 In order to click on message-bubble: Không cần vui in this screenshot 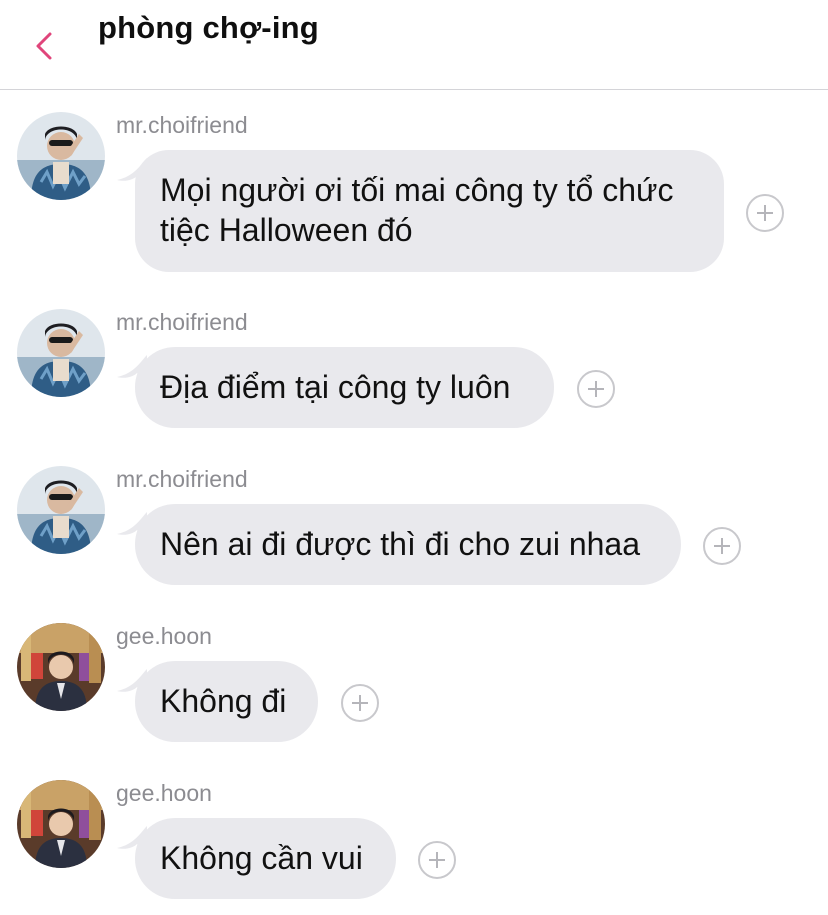, I will do `click(265, 858)`.